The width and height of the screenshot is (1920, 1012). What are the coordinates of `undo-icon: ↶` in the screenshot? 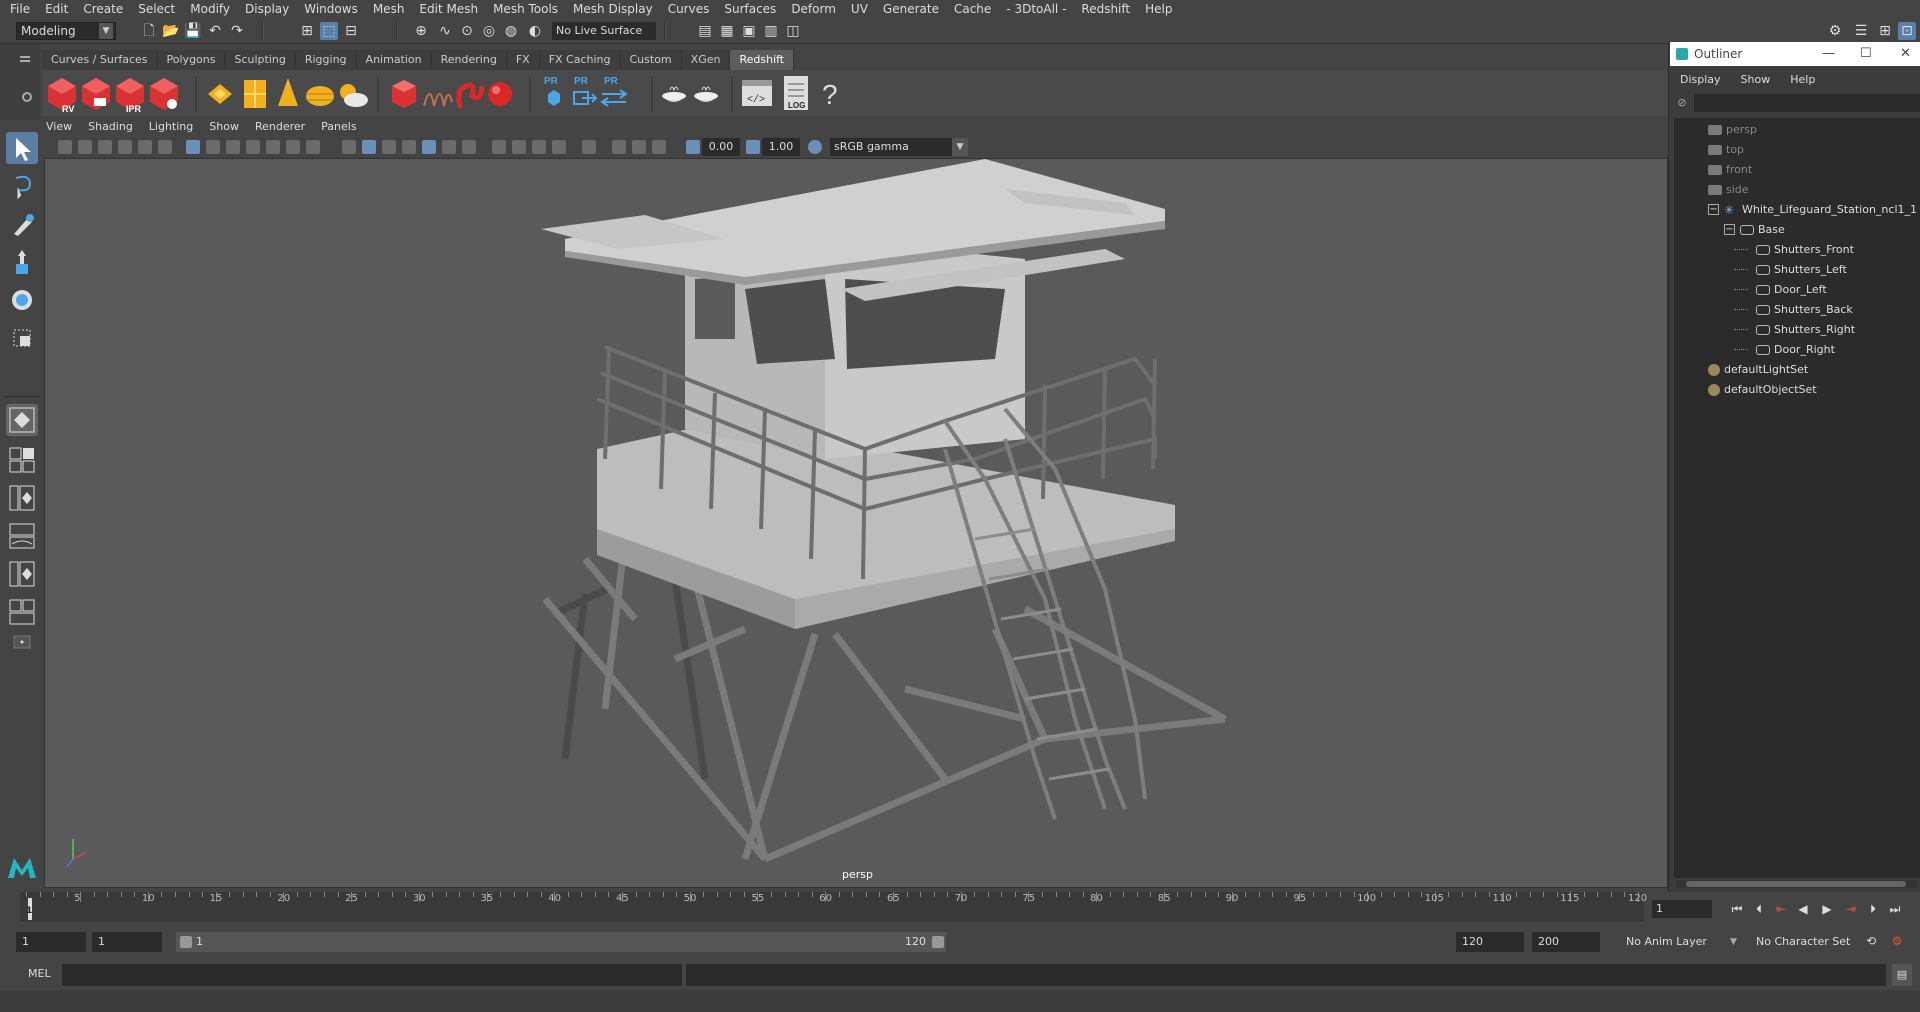 It's located at (215, 31).